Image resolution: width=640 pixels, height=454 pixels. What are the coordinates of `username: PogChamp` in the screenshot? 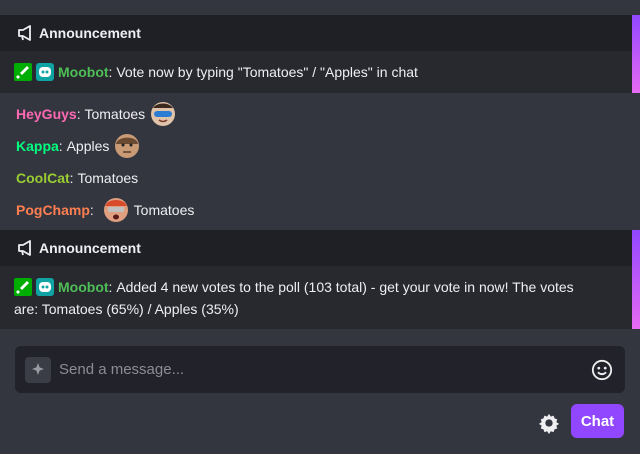 It's located at (53, 210).